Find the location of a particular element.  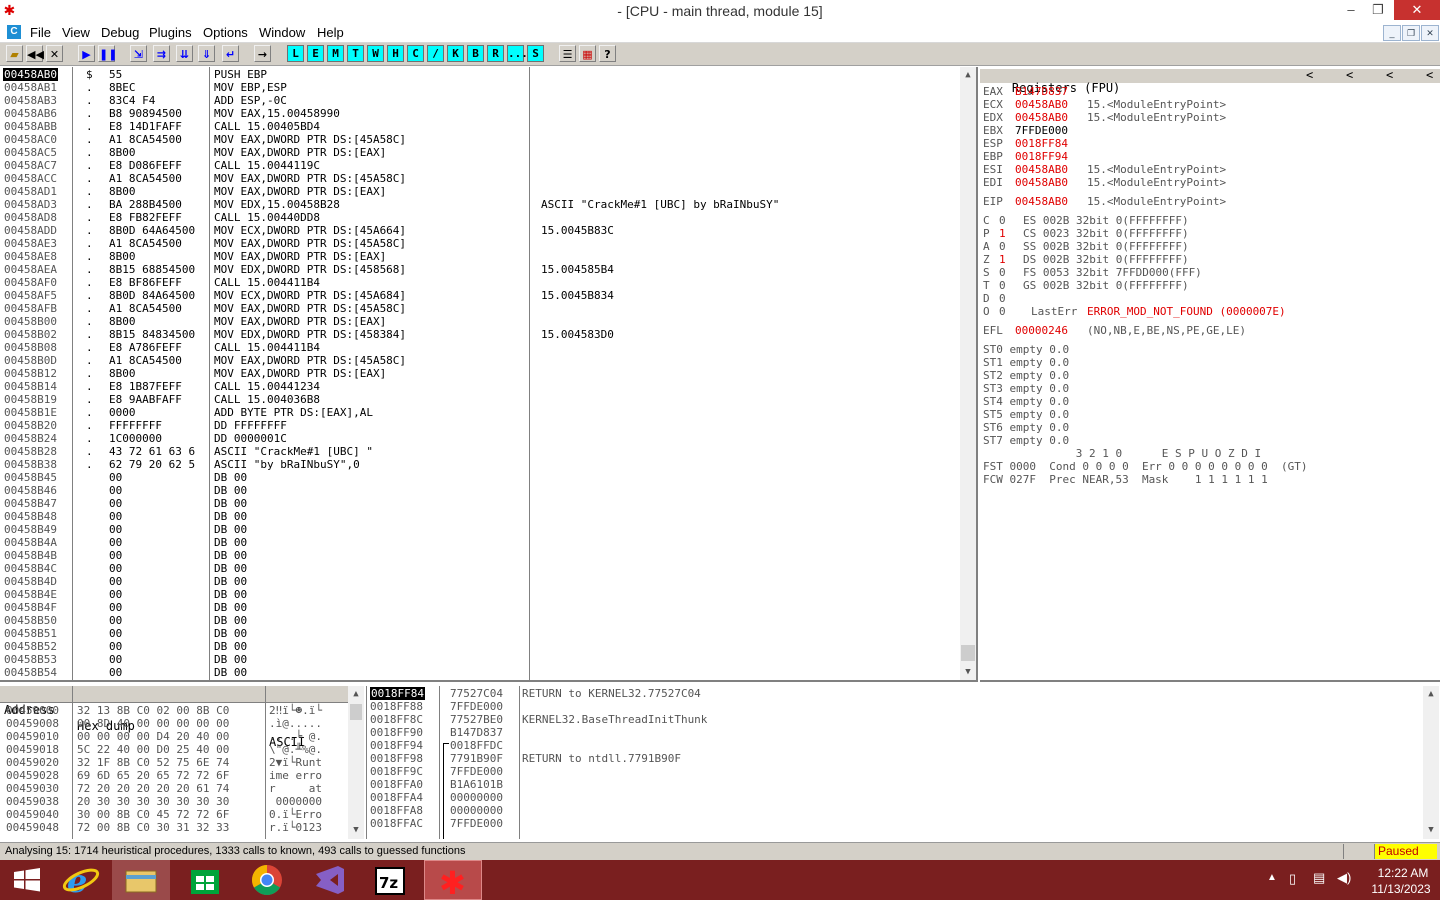

dump-scroll-up-icon: ▲ is located at coordinates (356, 694).